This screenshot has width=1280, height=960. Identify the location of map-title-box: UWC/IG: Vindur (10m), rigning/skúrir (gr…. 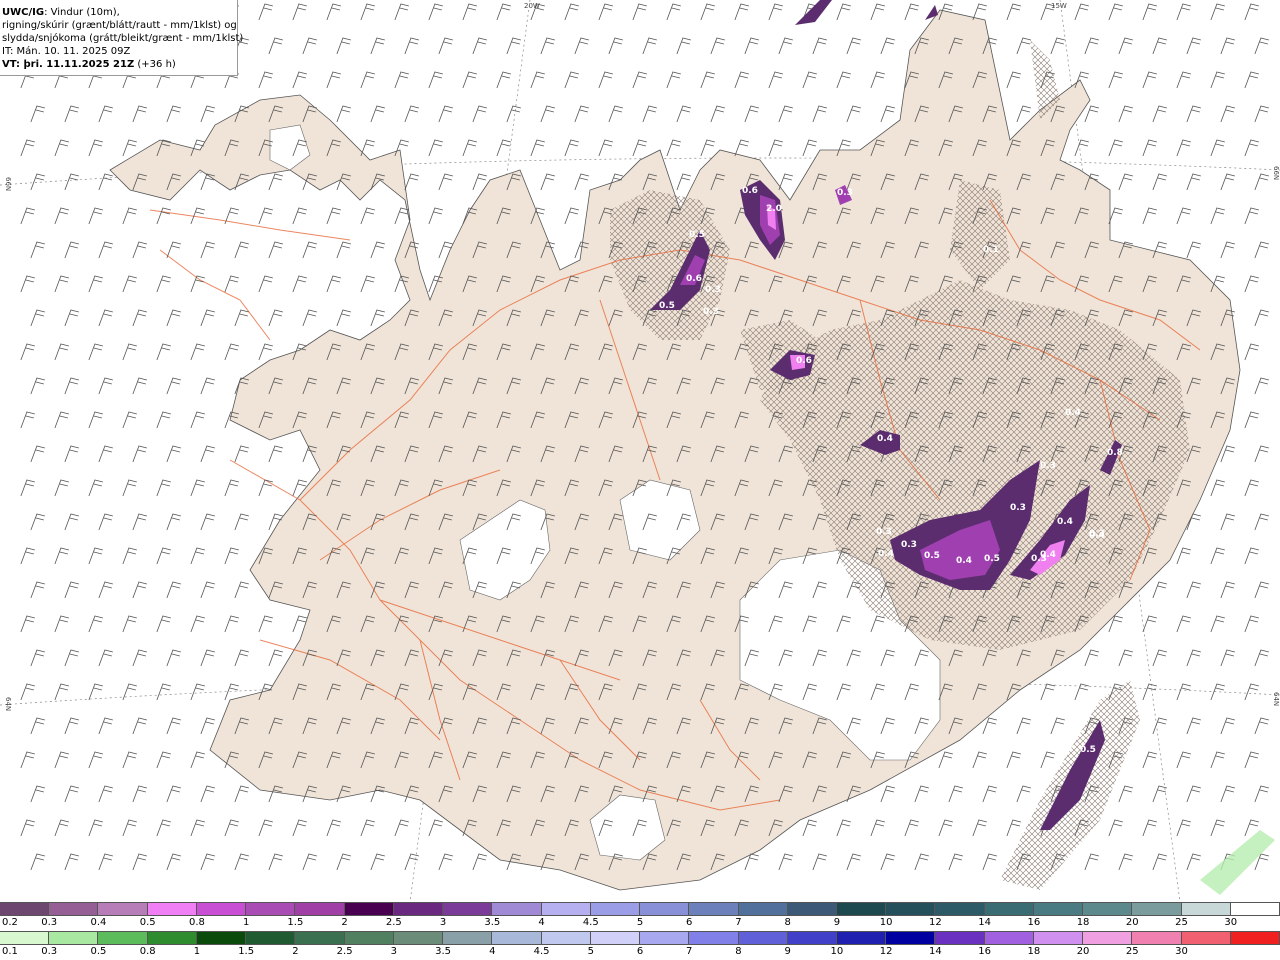
(122, 38).